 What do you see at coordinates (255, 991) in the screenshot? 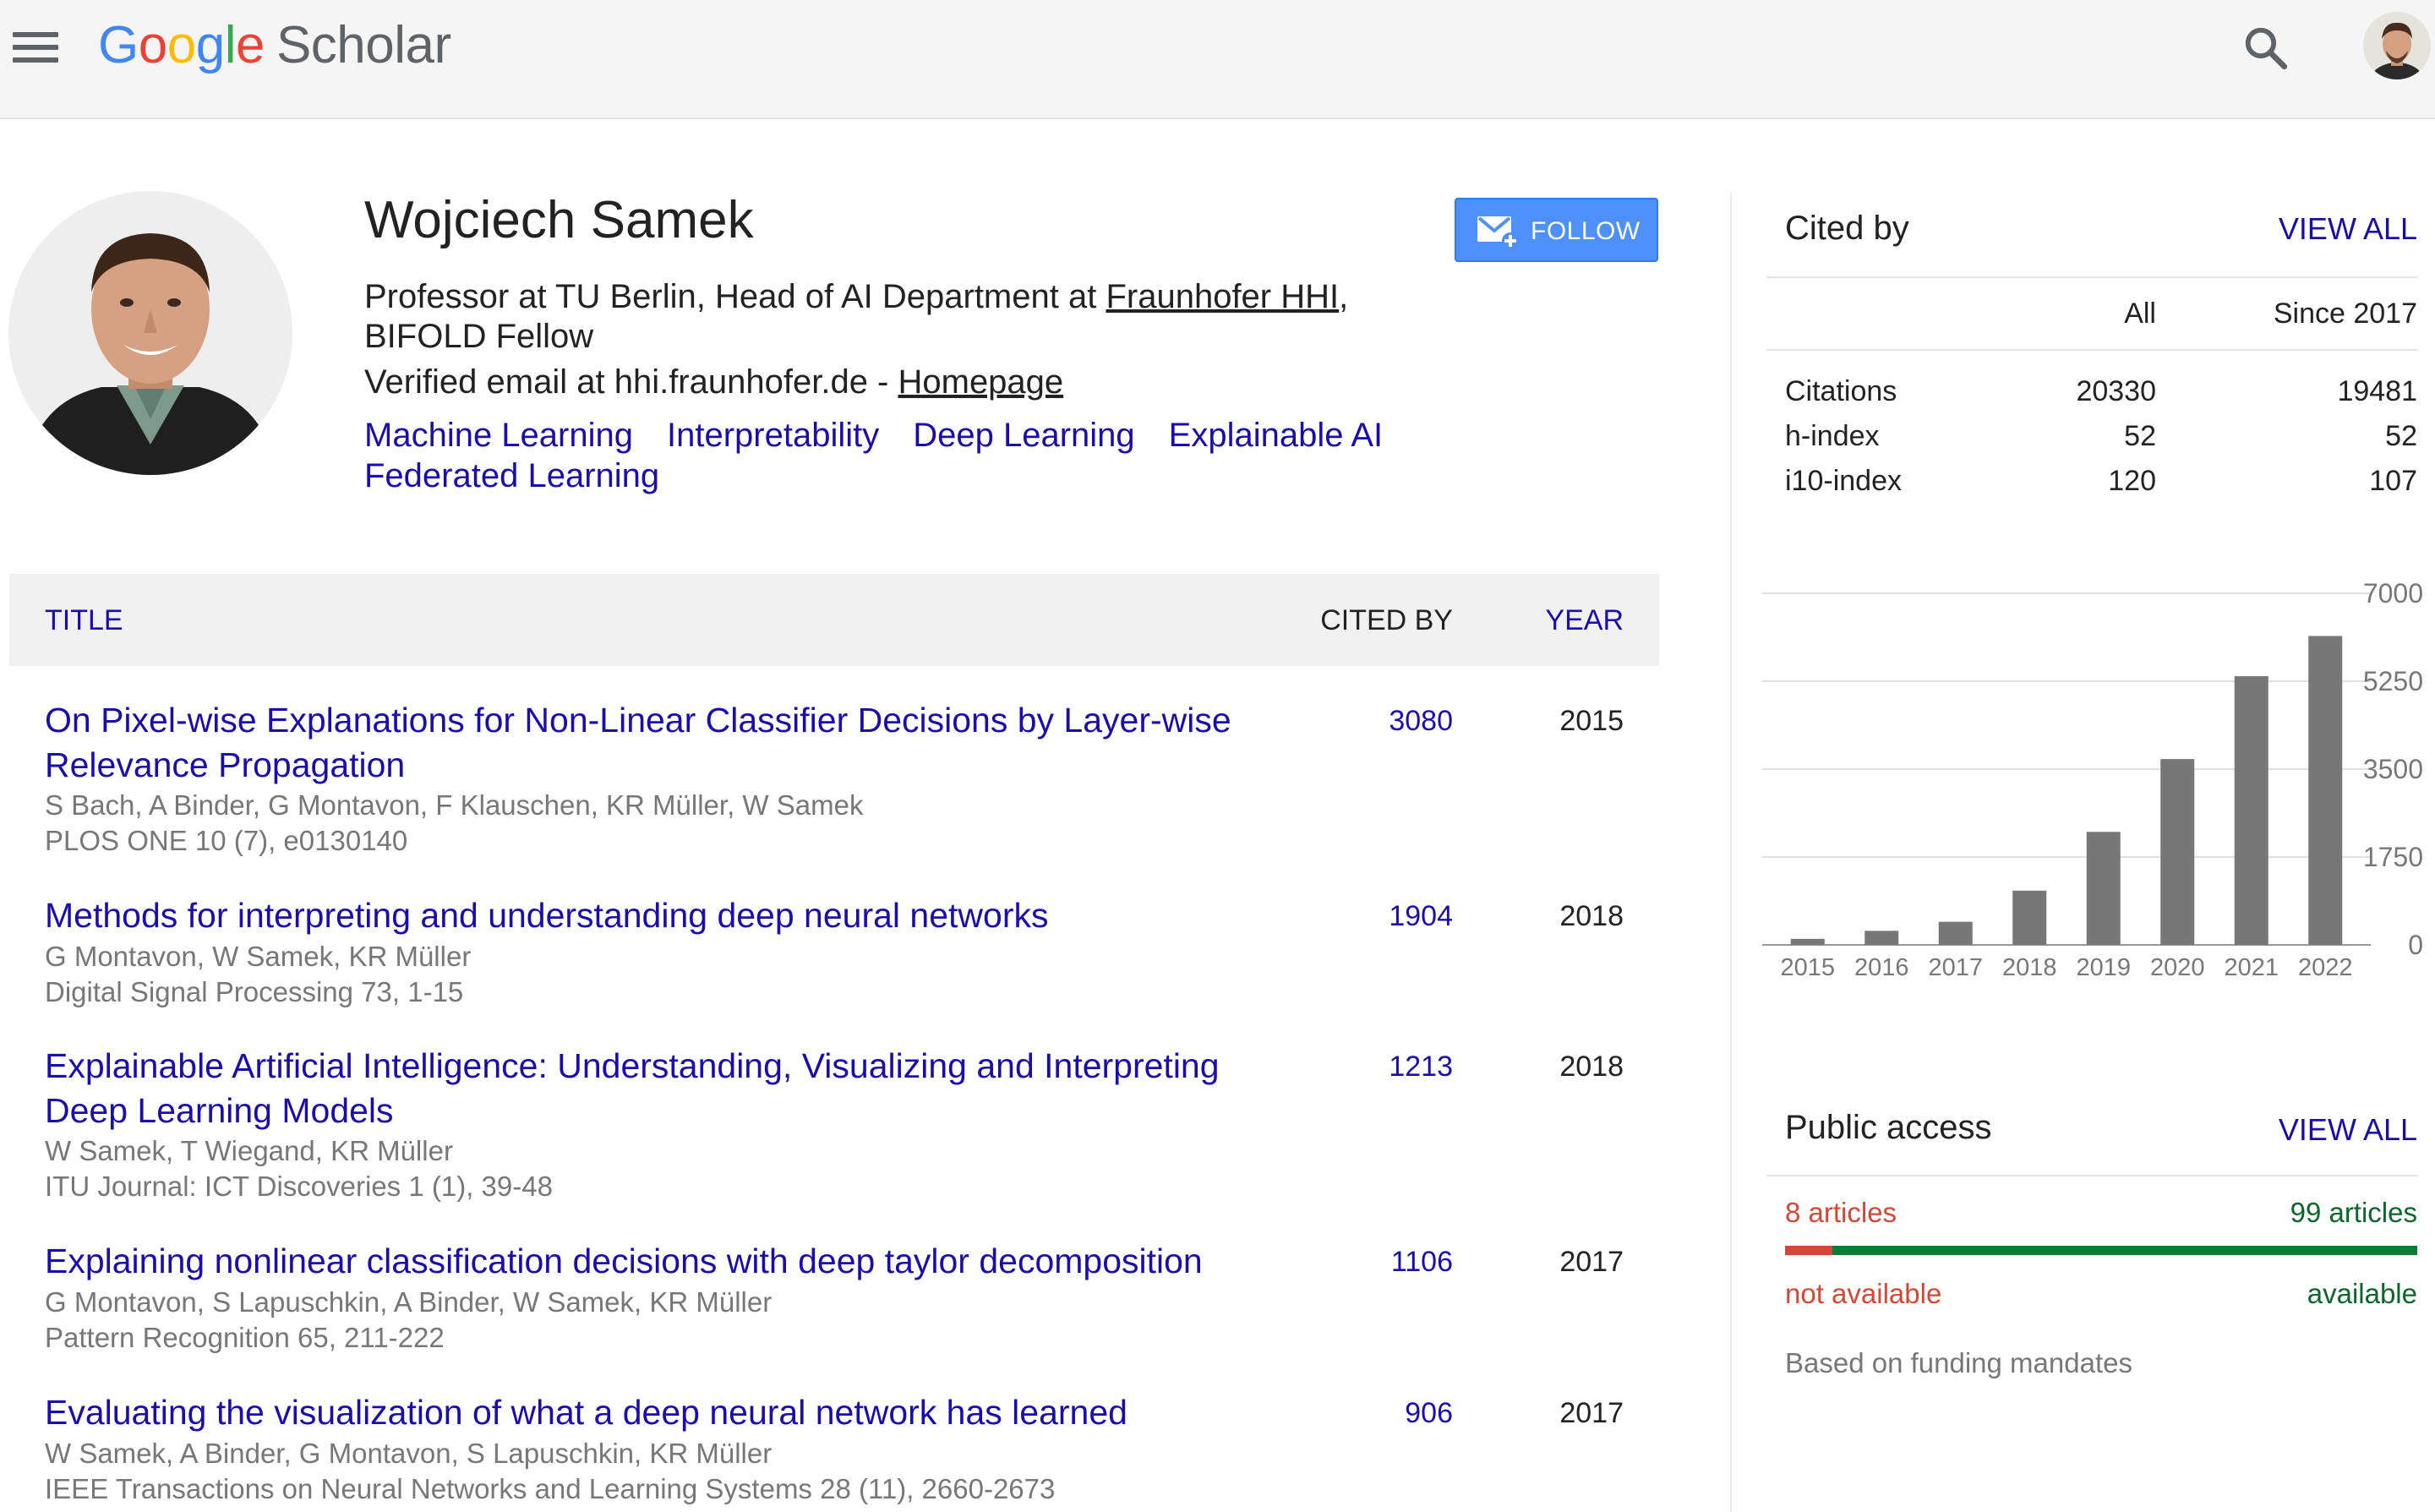
I see `article-venue: Digital Signal Processing 73, 1-15` at bounding box center [255, 991].